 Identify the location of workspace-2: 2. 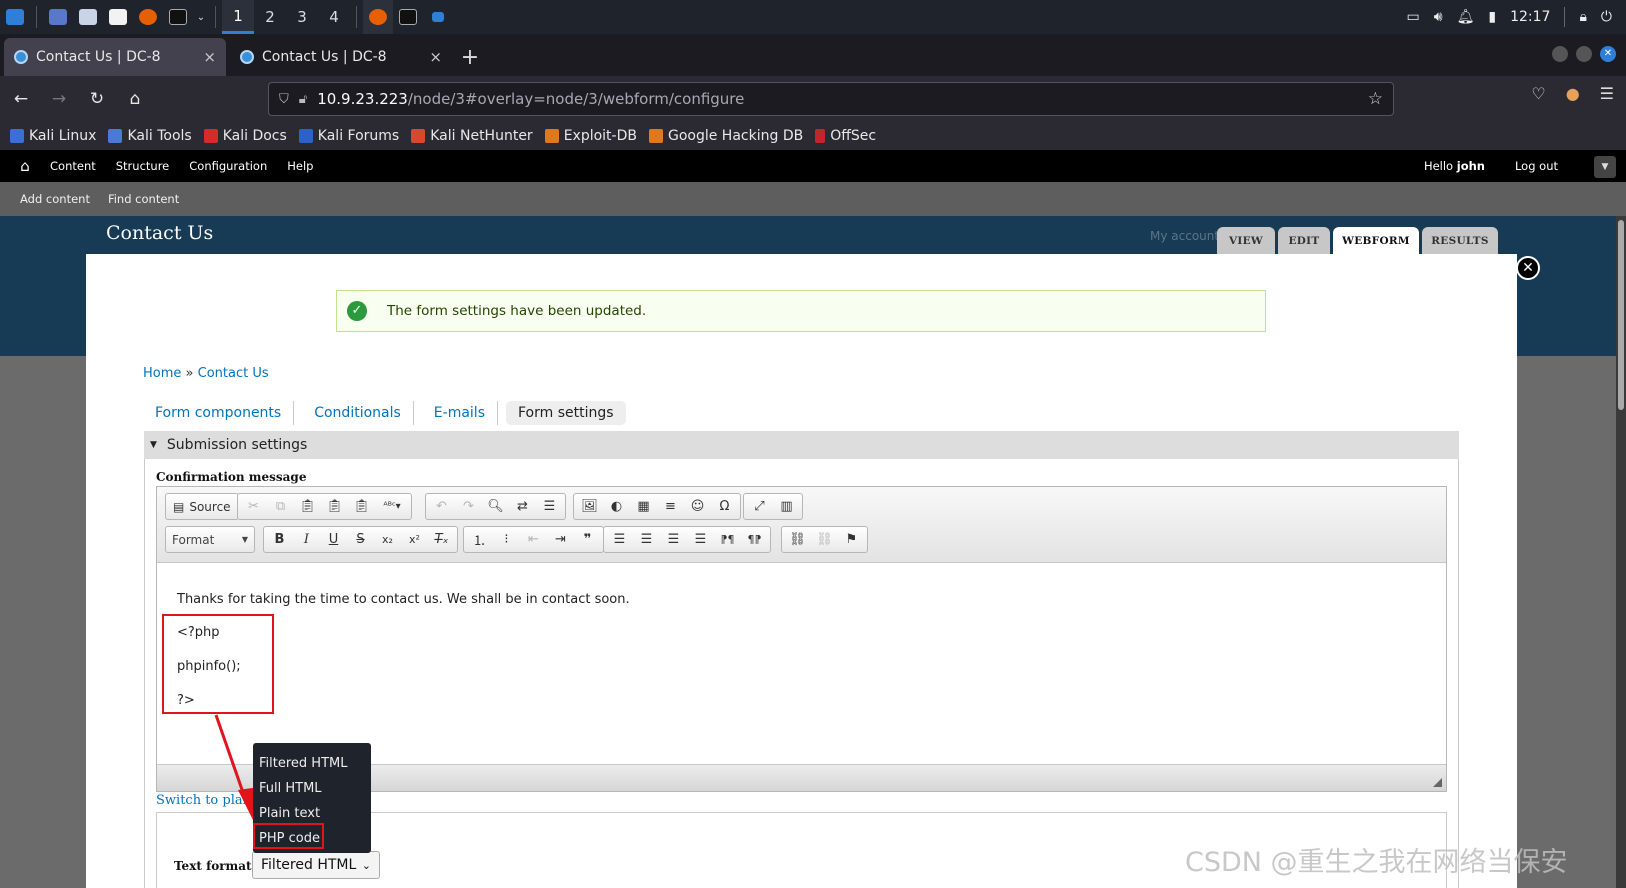
(270, 17).